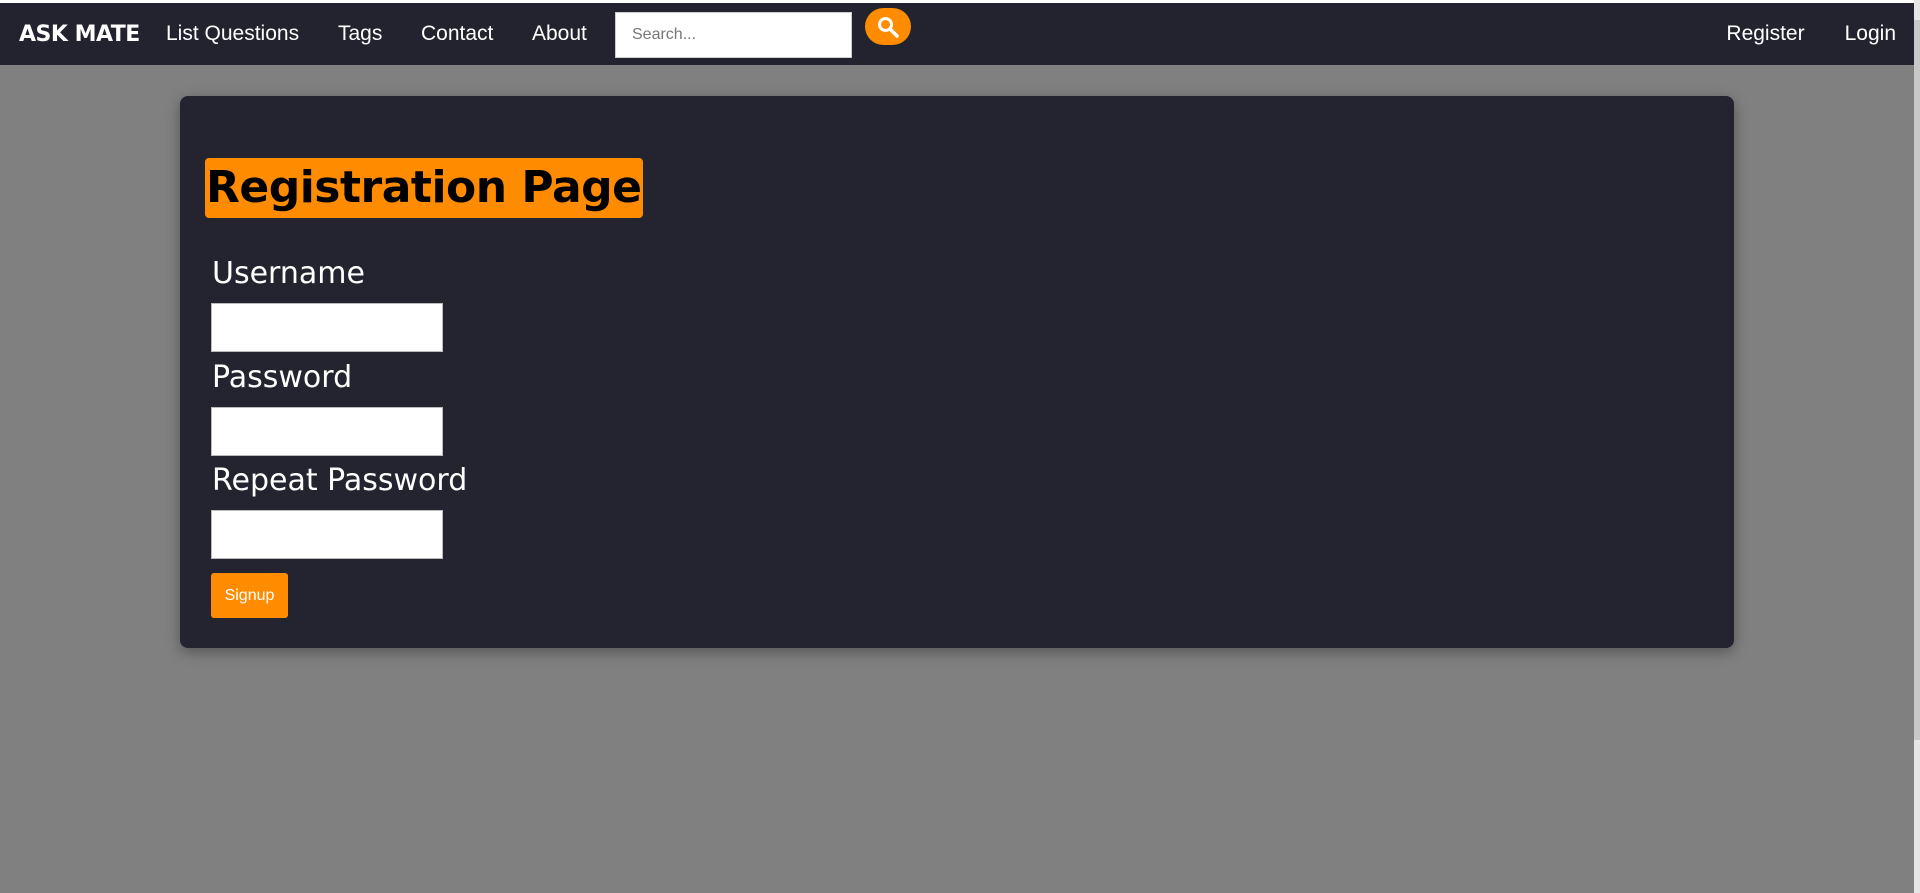 This screenshot has width=1920, height=893. I want to click on password-label: Password, so click(282, 377).